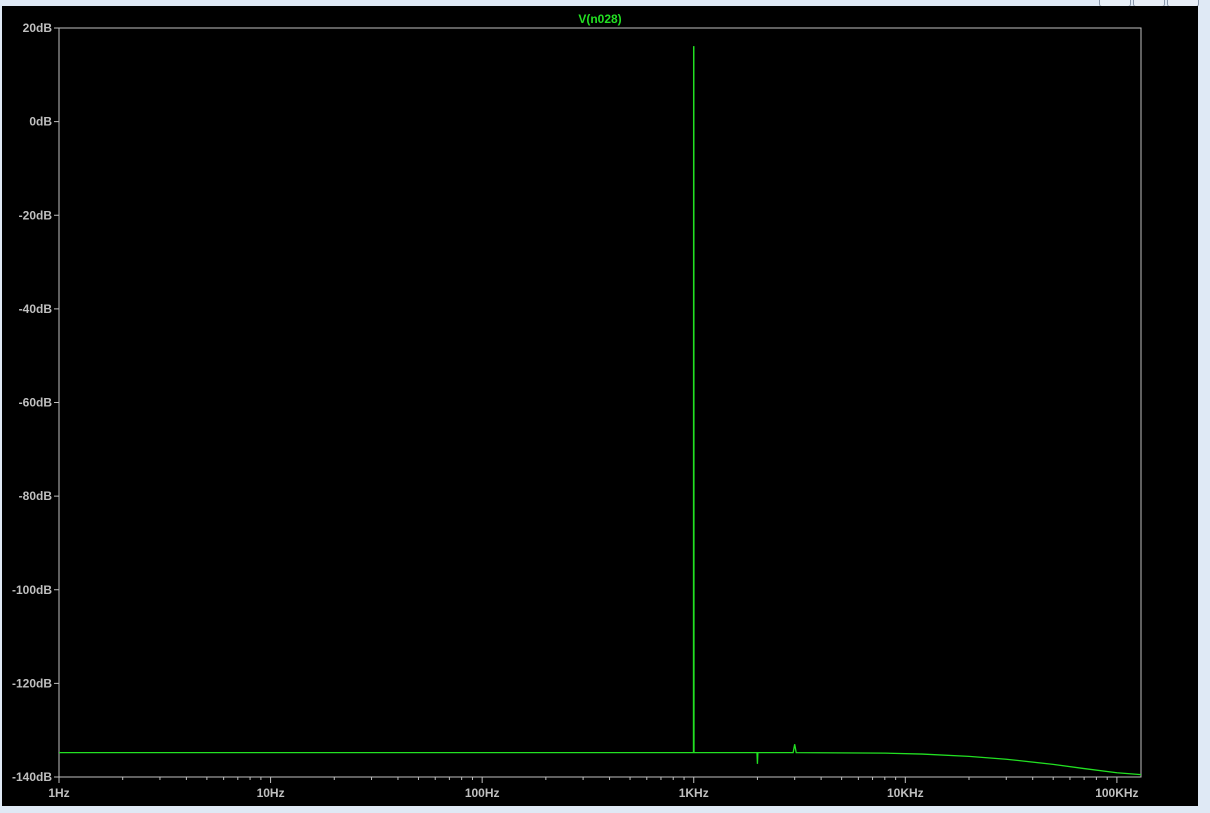 The width and height of the screenshot is (1210, 813). Describe the element at coordinates (38, 28) in the screenshot. I see `y-tick-label: 20dB` at that location.